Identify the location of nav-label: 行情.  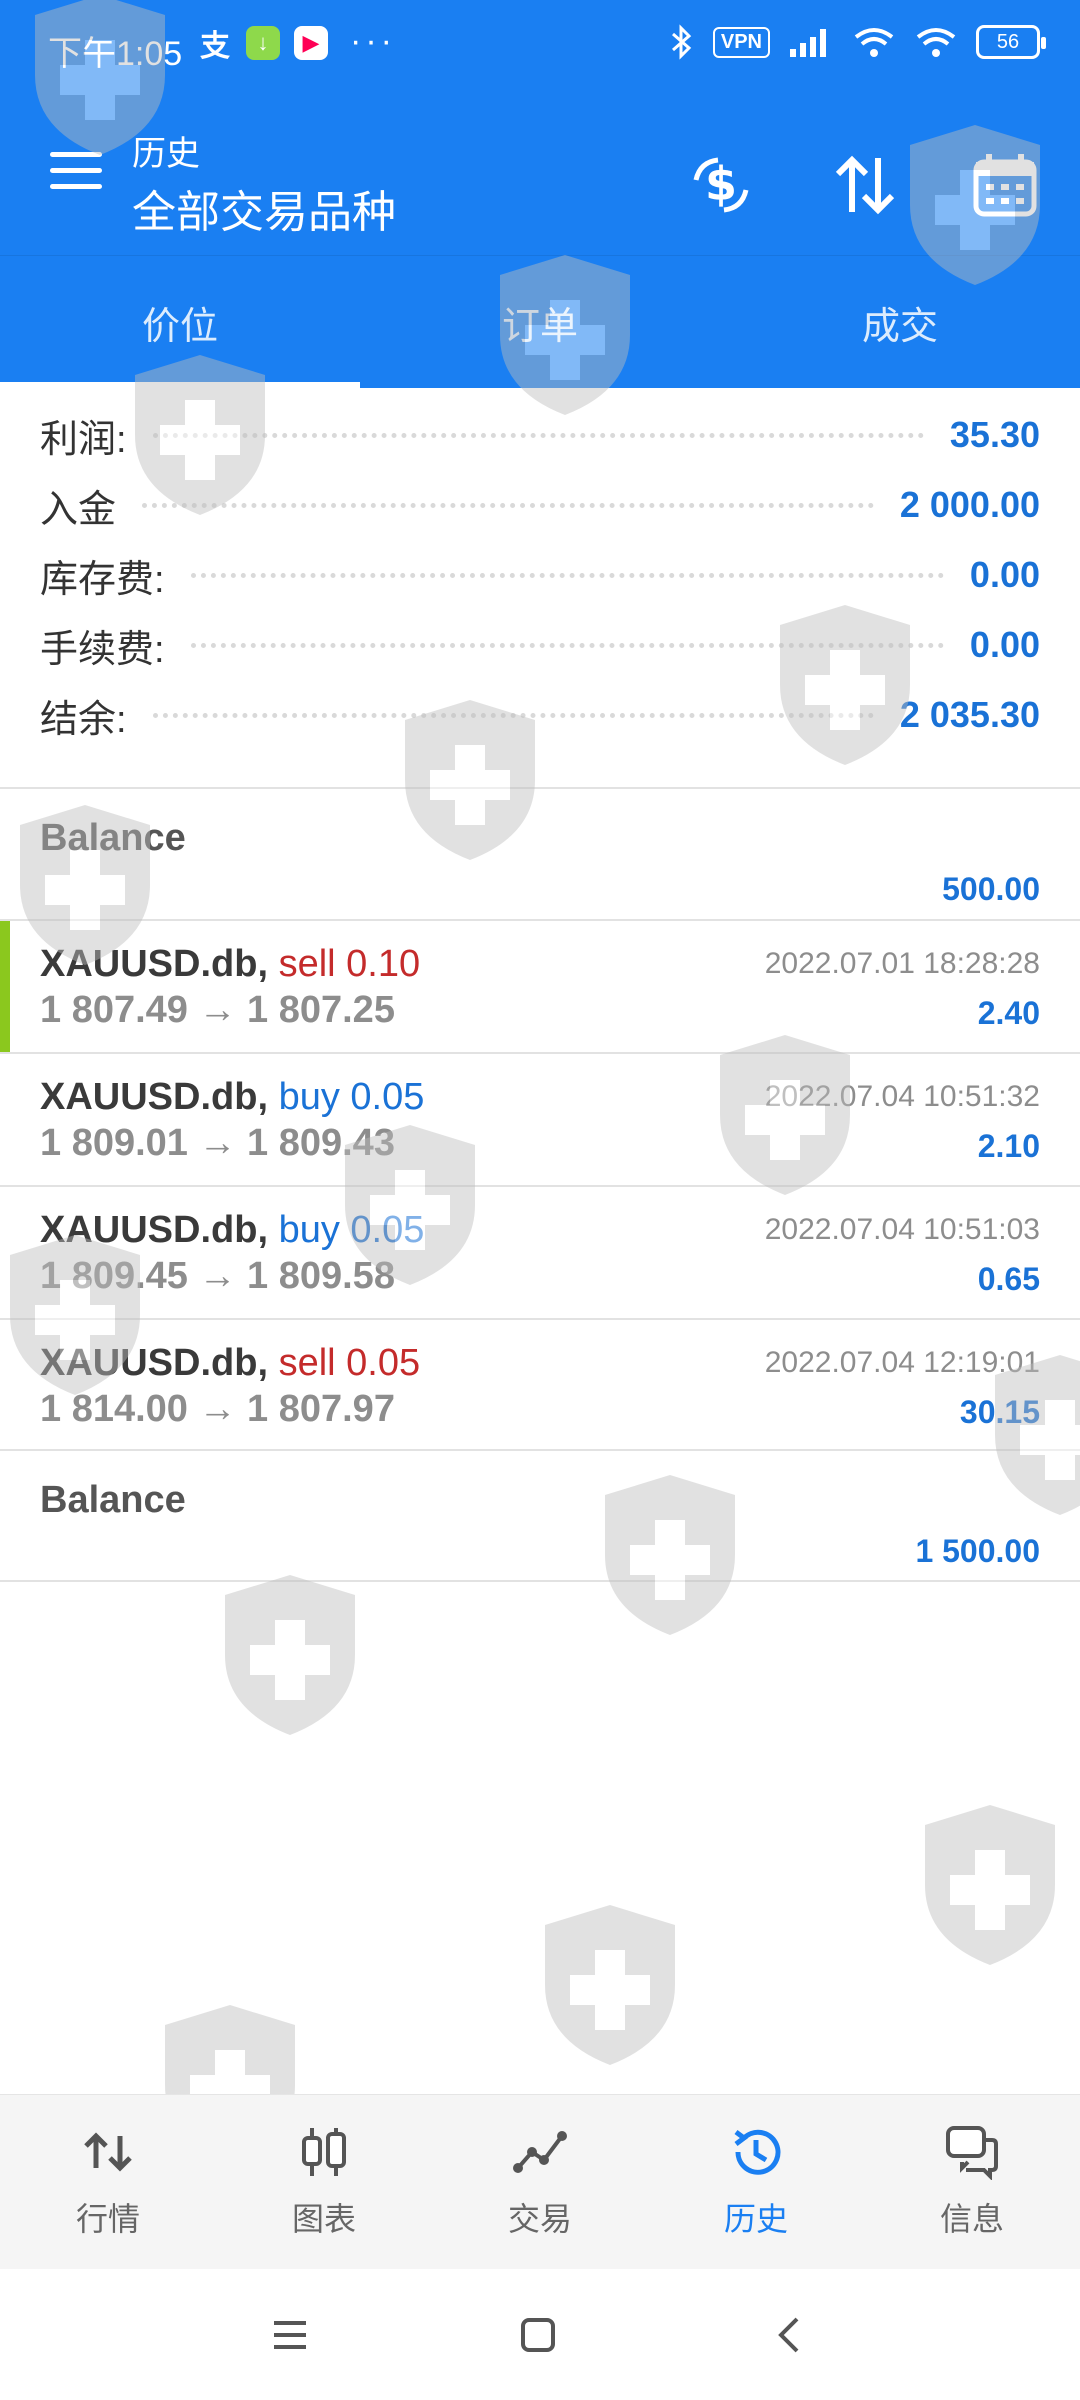
(107, 2219).